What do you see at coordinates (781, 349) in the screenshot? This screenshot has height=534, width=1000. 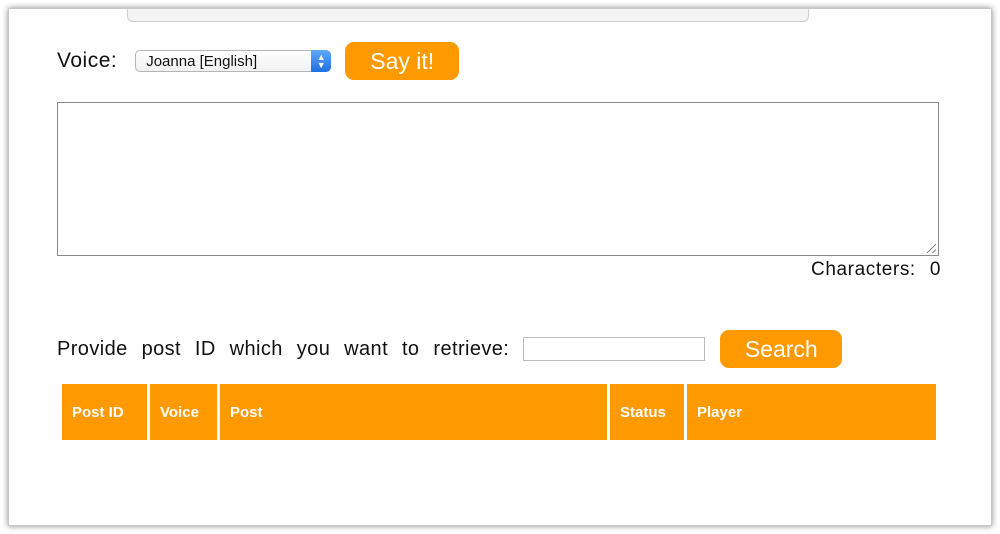 I see `search-button: Search` at bounding box center [781, 349].